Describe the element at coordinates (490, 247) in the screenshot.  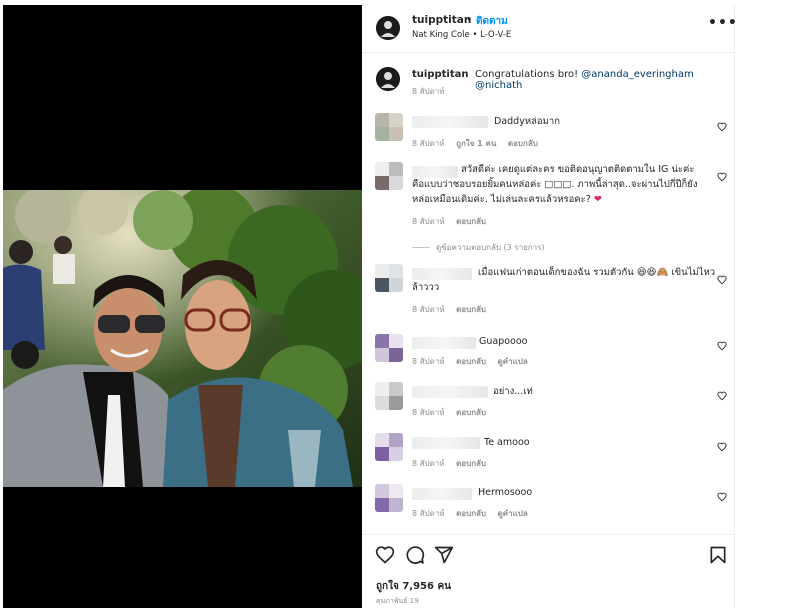
I see `view-replies-label: ดูข้อความตอบกลับ (3 รายการ)` at that location.